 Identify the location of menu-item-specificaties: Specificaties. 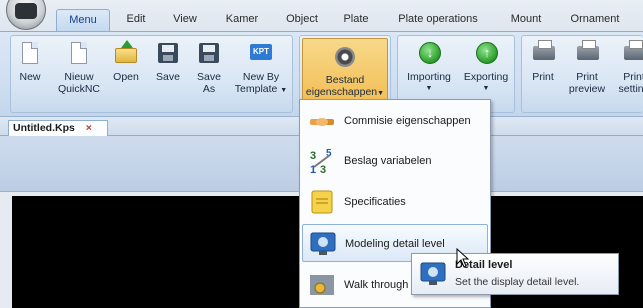
(395, 202).